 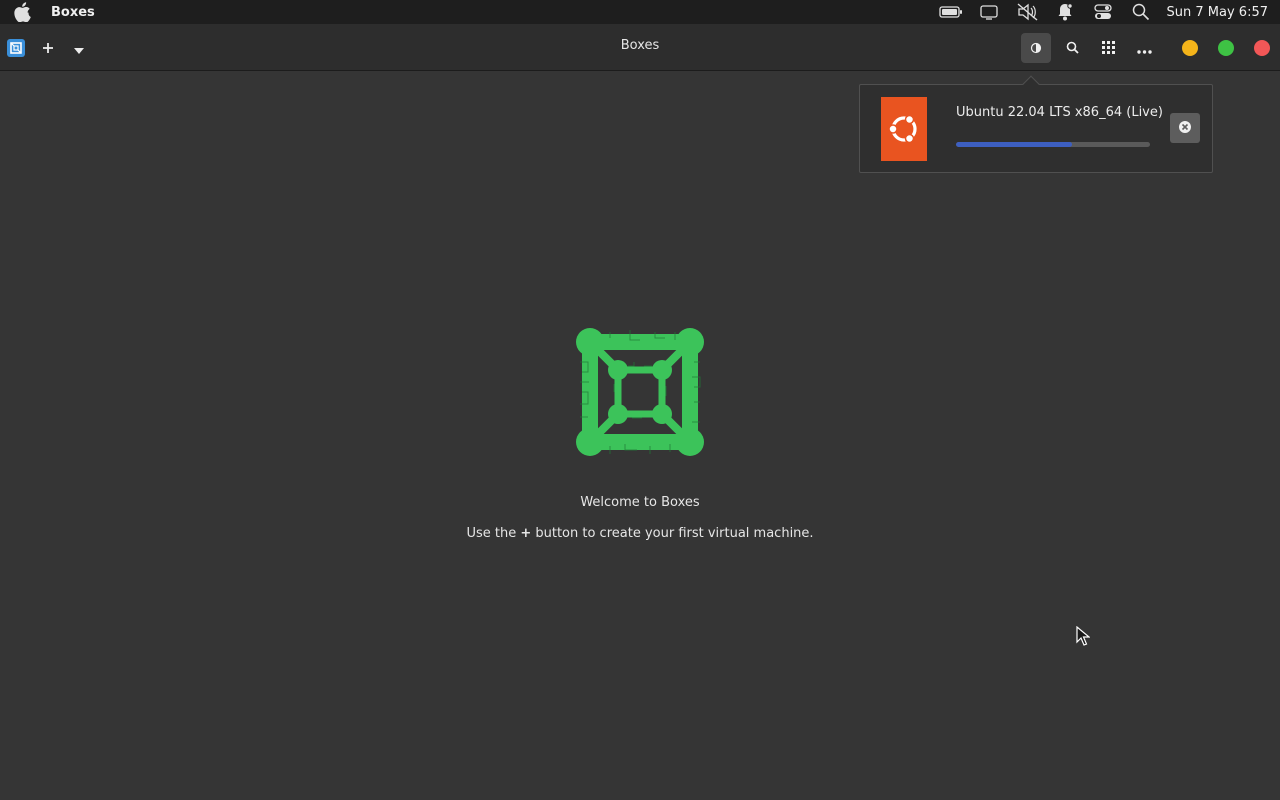 I want to click on download-item-name: Ubuntu 22.04 LTS x86_64 (Live), so click(x=1059, y=112).